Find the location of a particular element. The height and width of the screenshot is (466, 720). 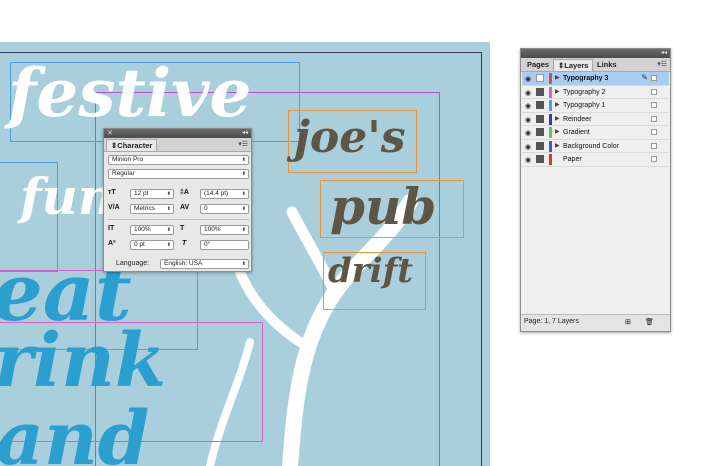

layer-row-background-color: ◉ ▶ Background Color is located at coordinates (595, 146).